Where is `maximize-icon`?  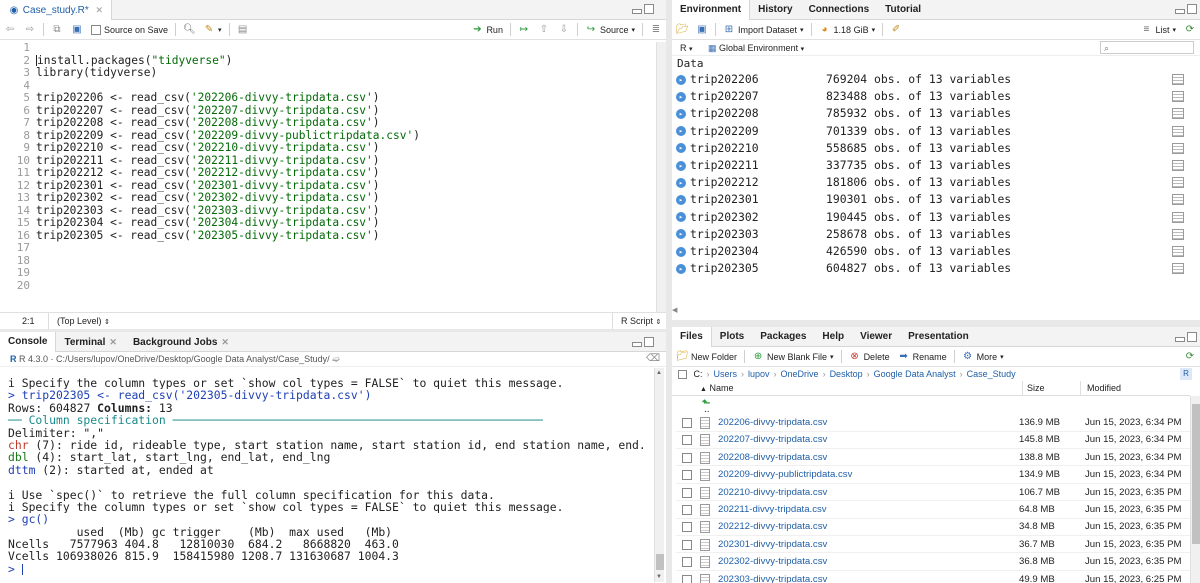 maximize-icon is located at coordinates (1192, 9).